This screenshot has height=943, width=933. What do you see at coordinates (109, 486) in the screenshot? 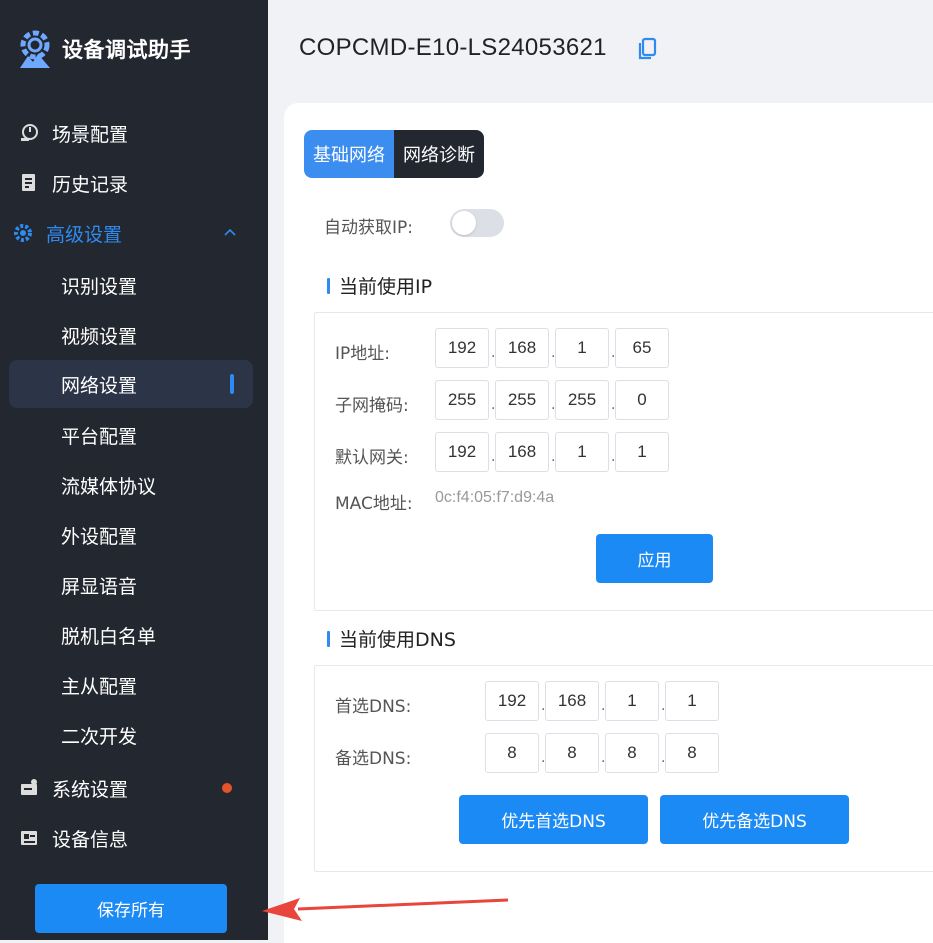
I see `subitem-label: 流媒体协议` at bounding box center [109, 486].